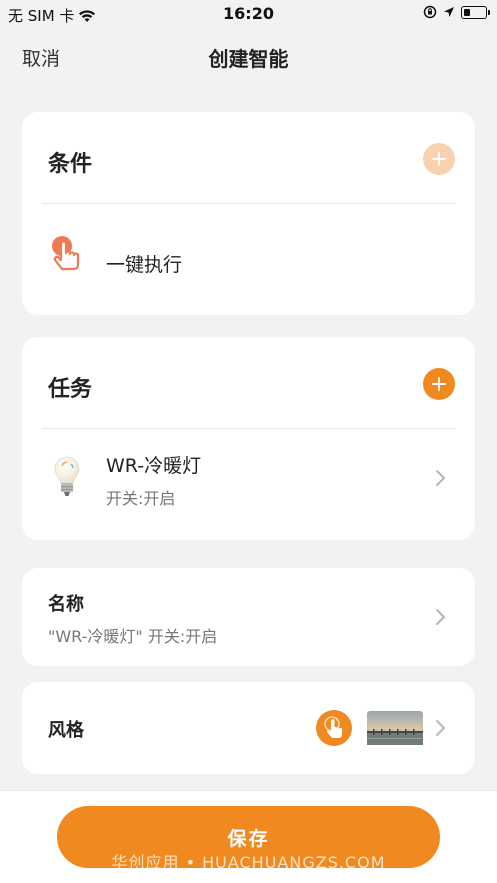 This screenshot has height=883, width=497. What do you see at coordinates (248, 14) in the screenshot?
I see `status-bar: 无 SIM 卡 16:20` at bounding box center [248, 14].